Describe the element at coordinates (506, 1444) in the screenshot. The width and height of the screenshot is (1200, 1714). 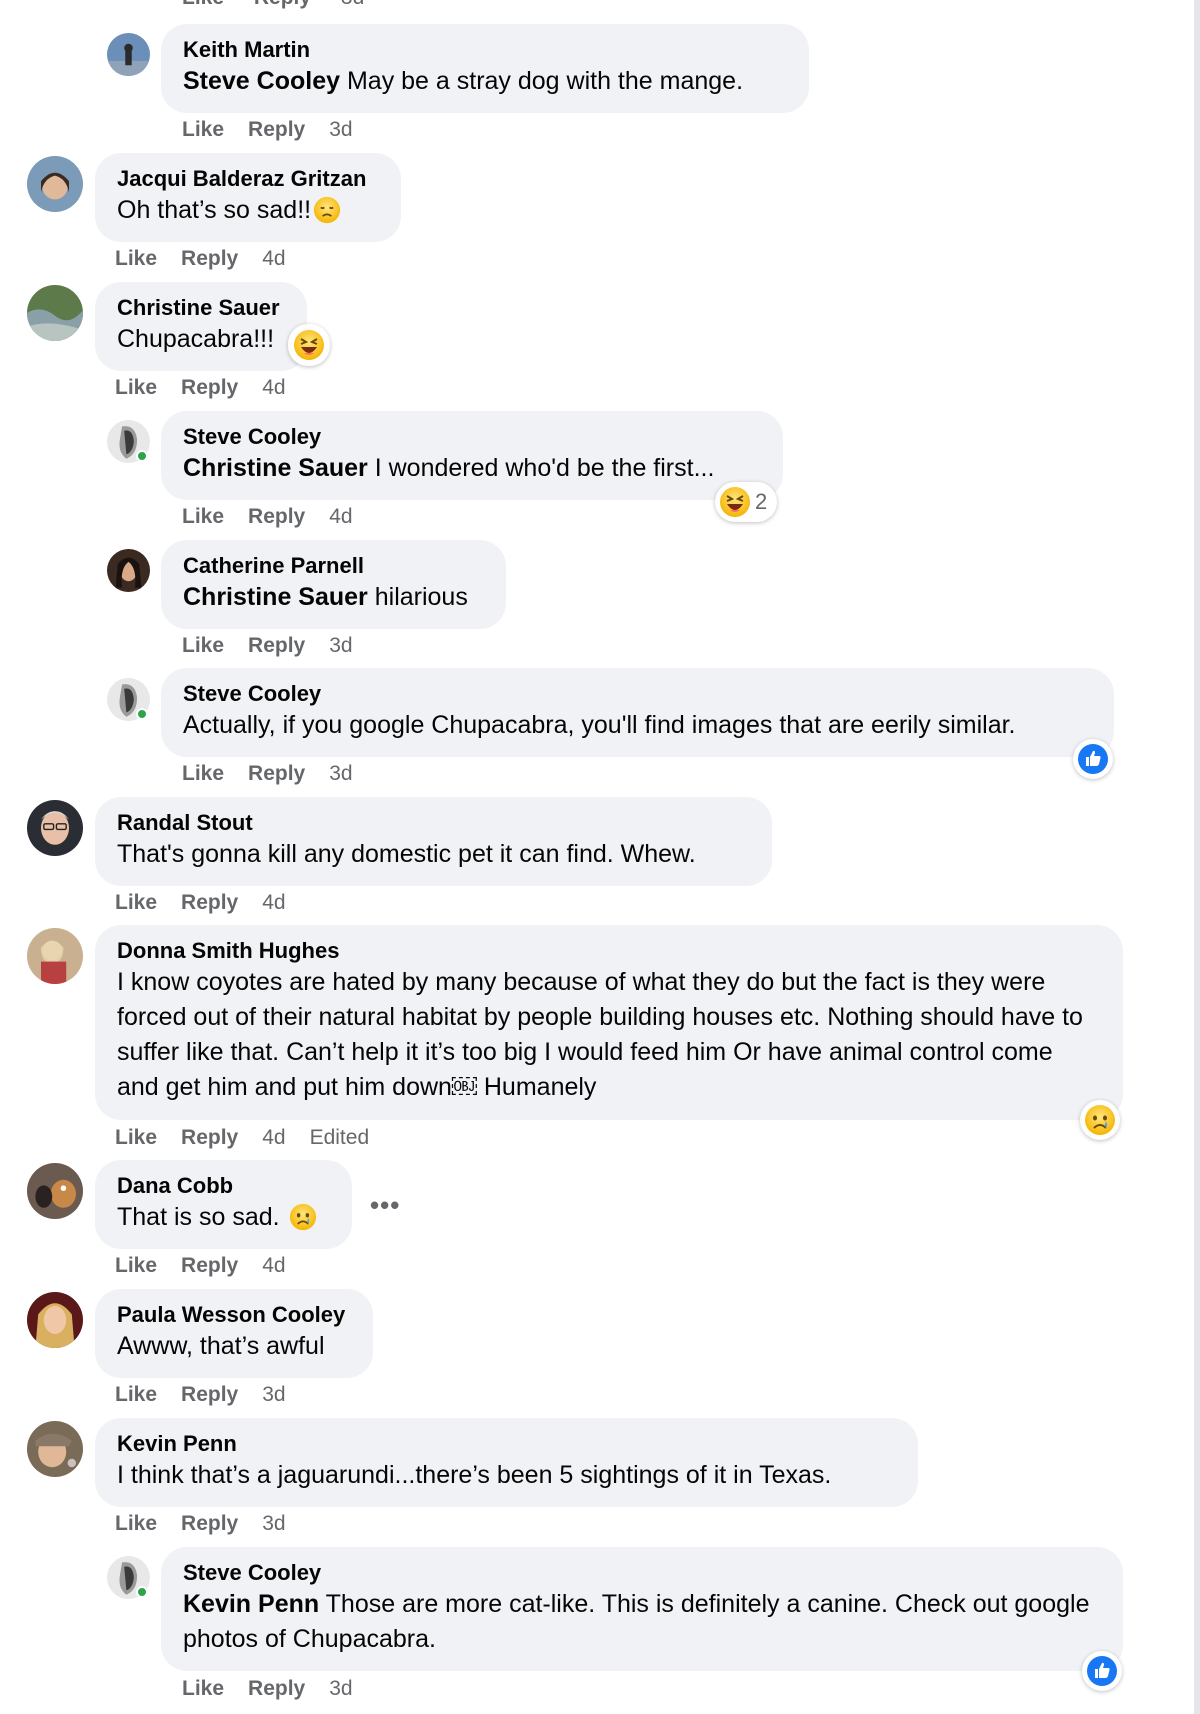
I see `comment-author: Kevin Penn` at that location.